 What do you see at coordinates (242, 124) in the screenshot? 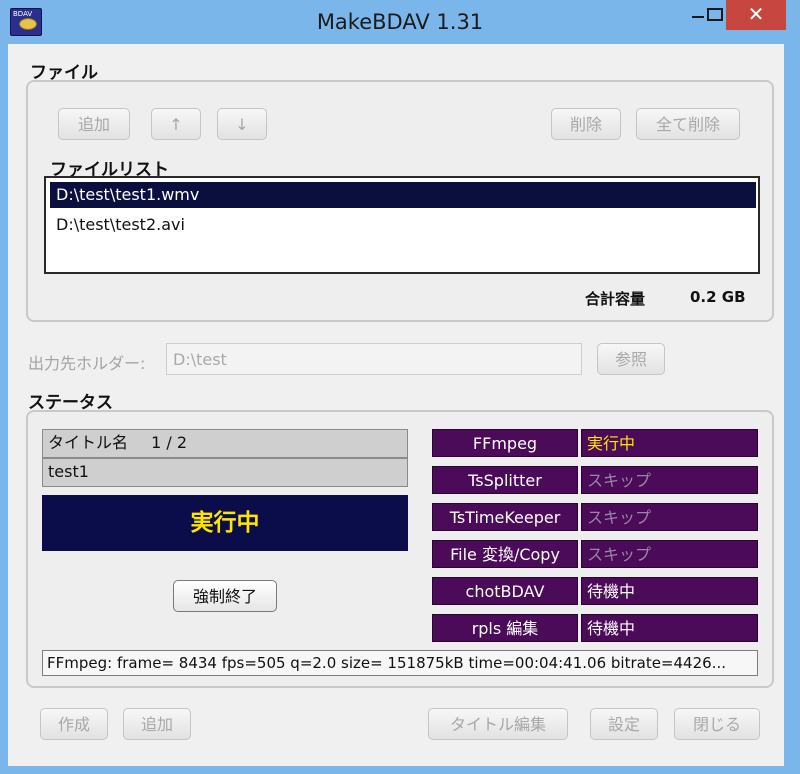
I see `move-down-button: ↓` at bounding box center [242, 124].